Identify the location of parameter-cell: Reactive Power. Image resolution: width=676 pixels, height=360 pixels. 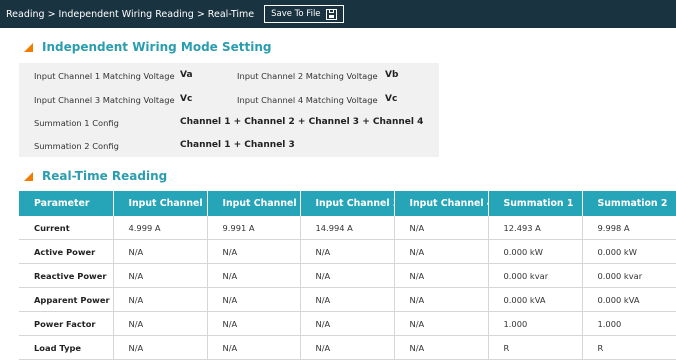
(66, 275).